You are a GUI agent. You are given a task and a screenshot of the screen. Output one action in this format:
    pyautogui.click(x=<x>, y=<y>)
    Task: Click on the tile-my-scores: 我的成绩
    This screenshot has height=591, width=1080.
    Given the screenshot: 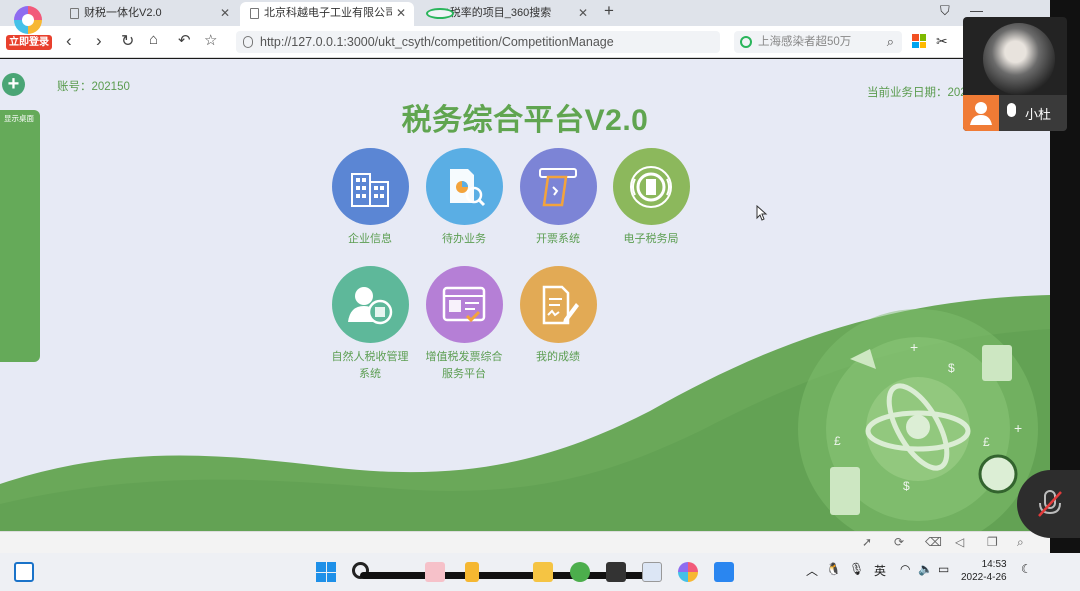 What is the action you would take?
    pyautogui.click(x=558, y=316)
    